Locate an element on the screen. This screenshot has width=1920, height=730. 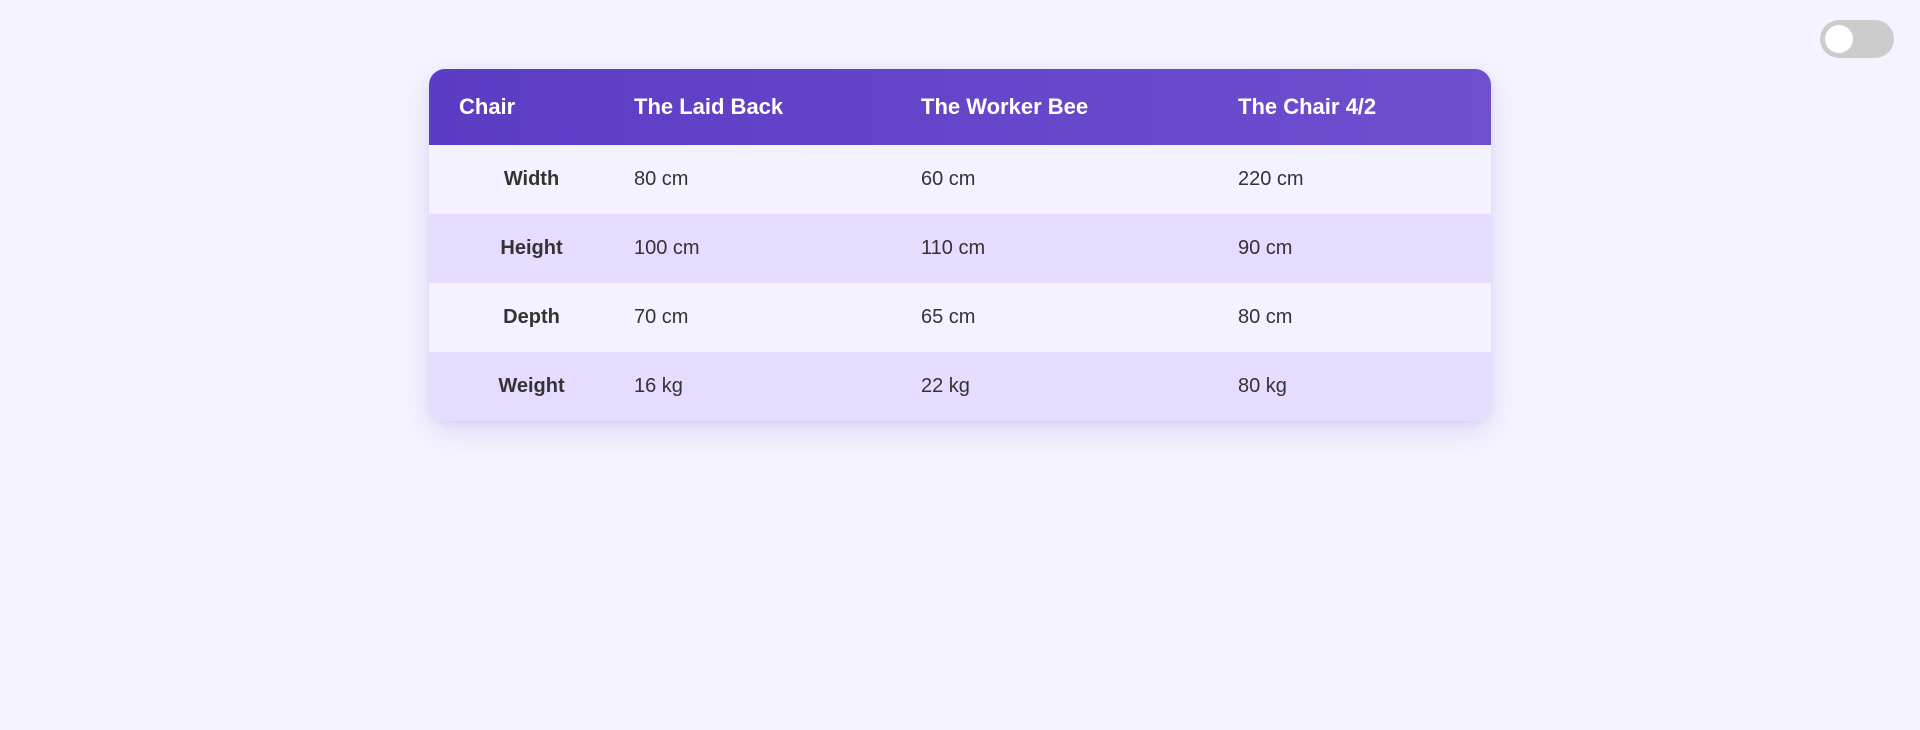
row-label-weight: Weight is located at coordinates (531, 386).